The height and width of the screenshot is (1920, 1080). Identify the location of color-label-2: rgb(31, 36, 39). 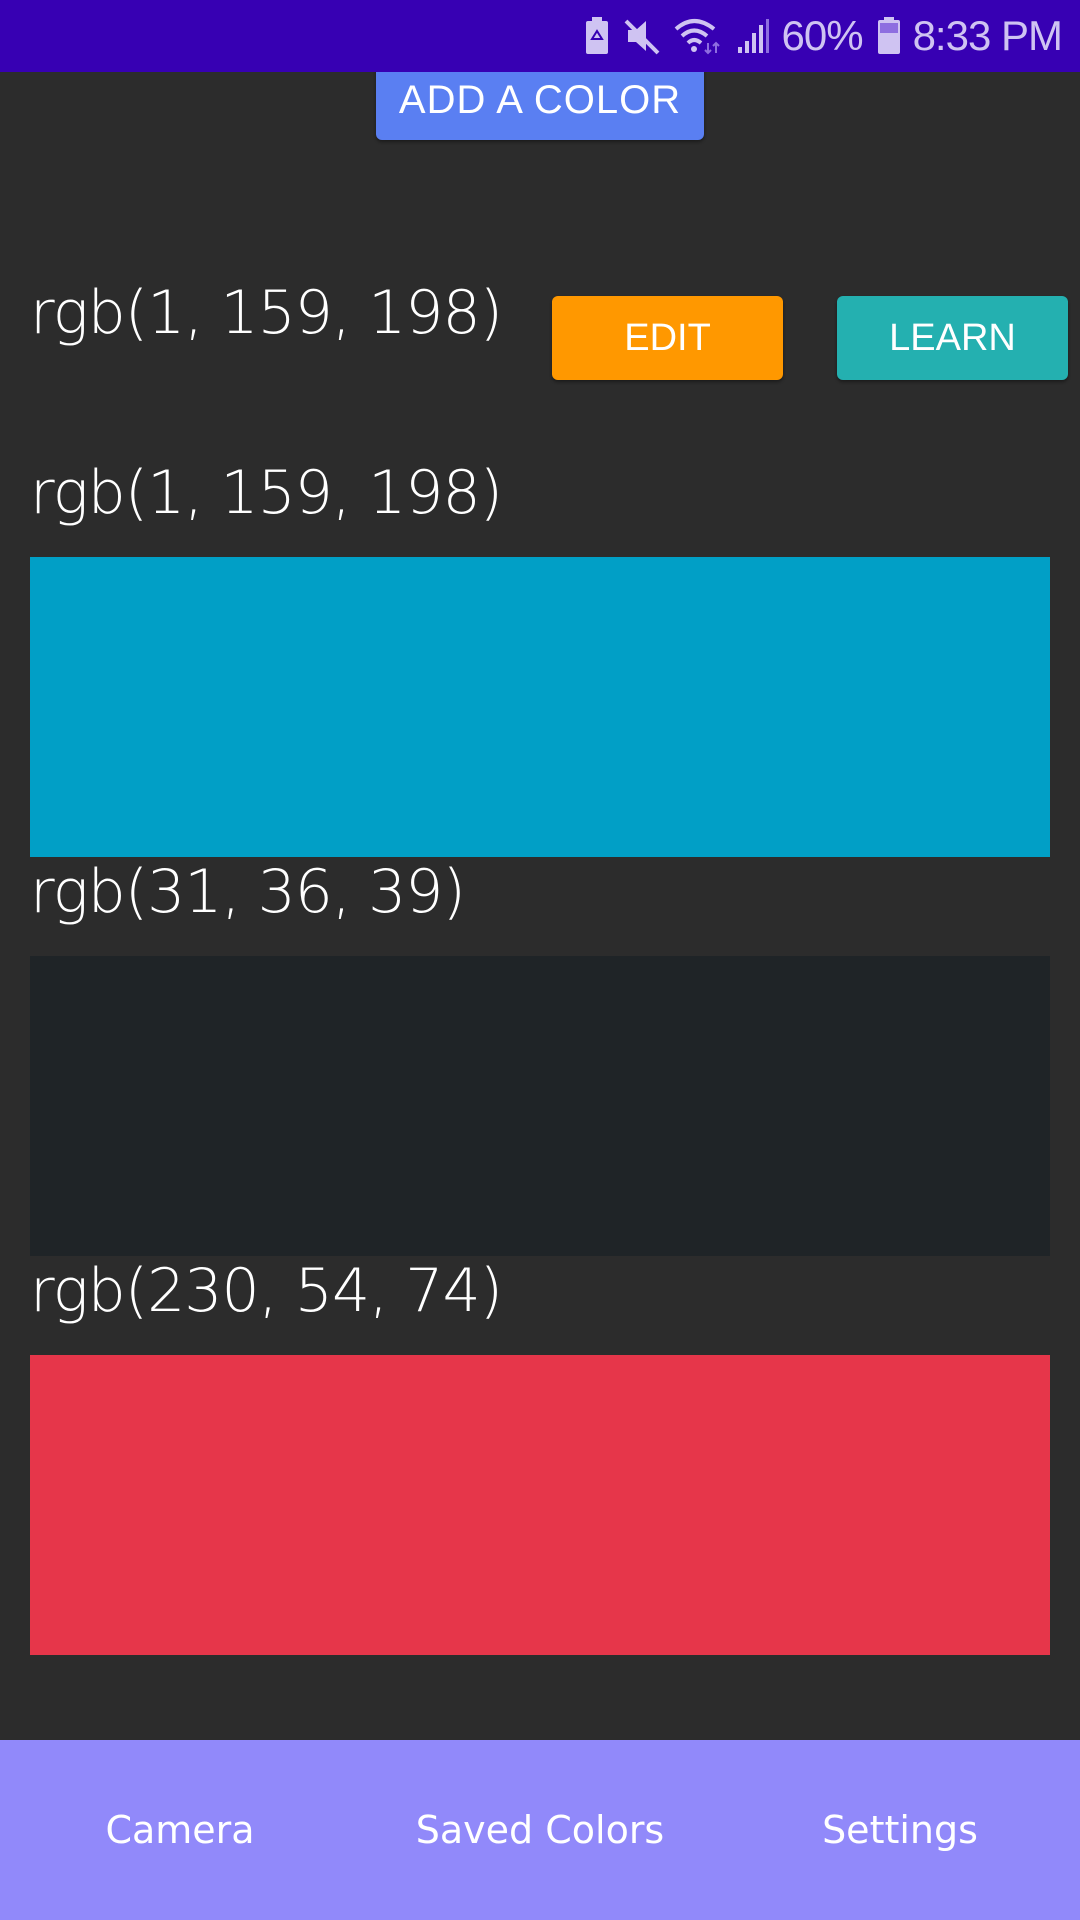
(248, 892).